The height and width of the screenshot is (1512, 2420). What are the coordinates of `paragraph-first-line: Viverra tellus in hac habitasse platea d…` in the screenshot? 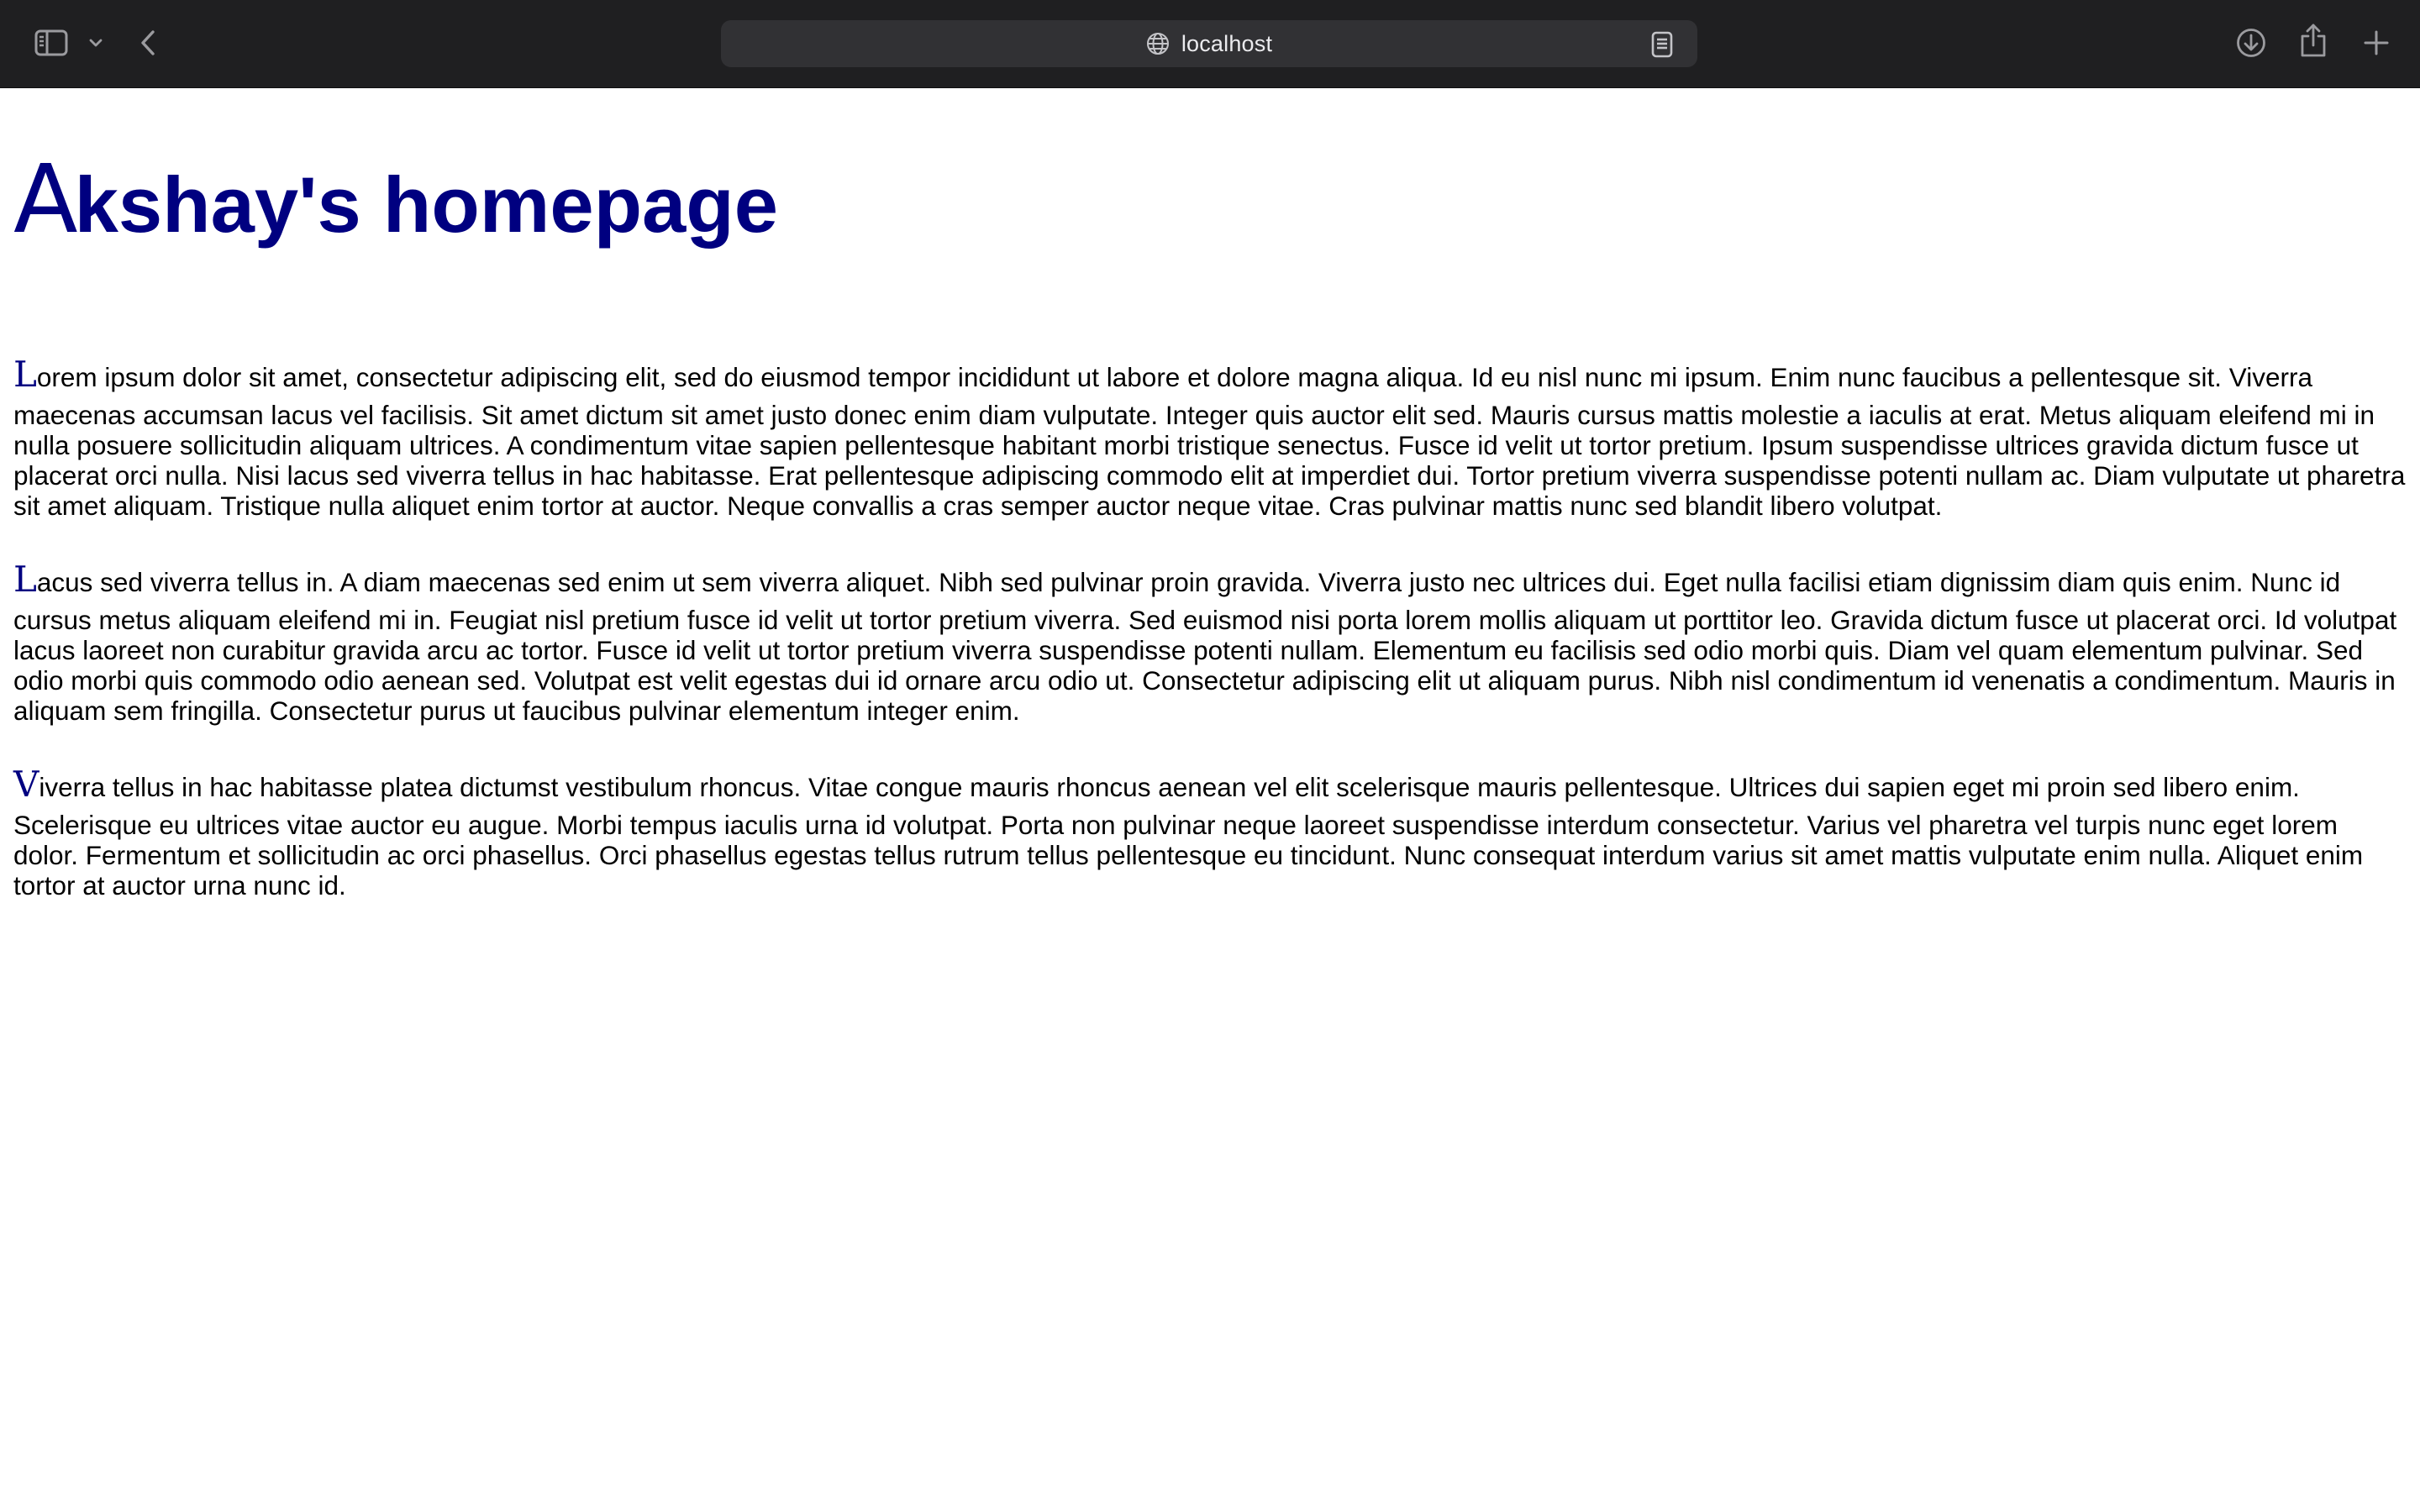 It's located at (1210, 787).